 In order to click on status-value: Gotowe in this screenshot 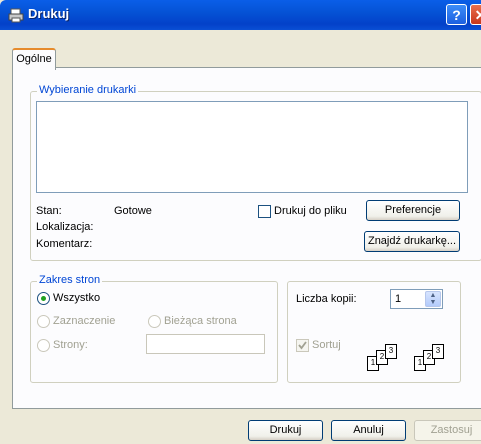, I will do `click(133, 211)`.